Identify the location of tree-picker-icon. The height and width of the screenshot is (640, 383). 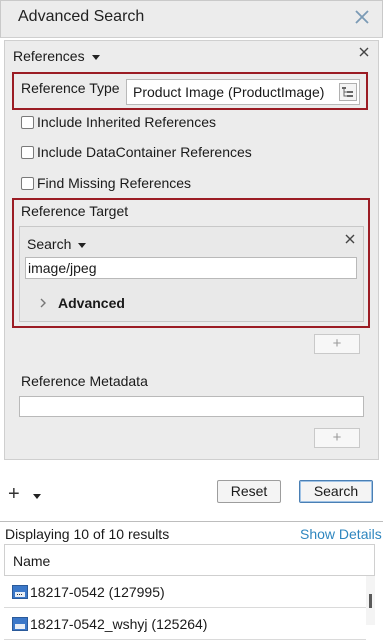
(348, 92).